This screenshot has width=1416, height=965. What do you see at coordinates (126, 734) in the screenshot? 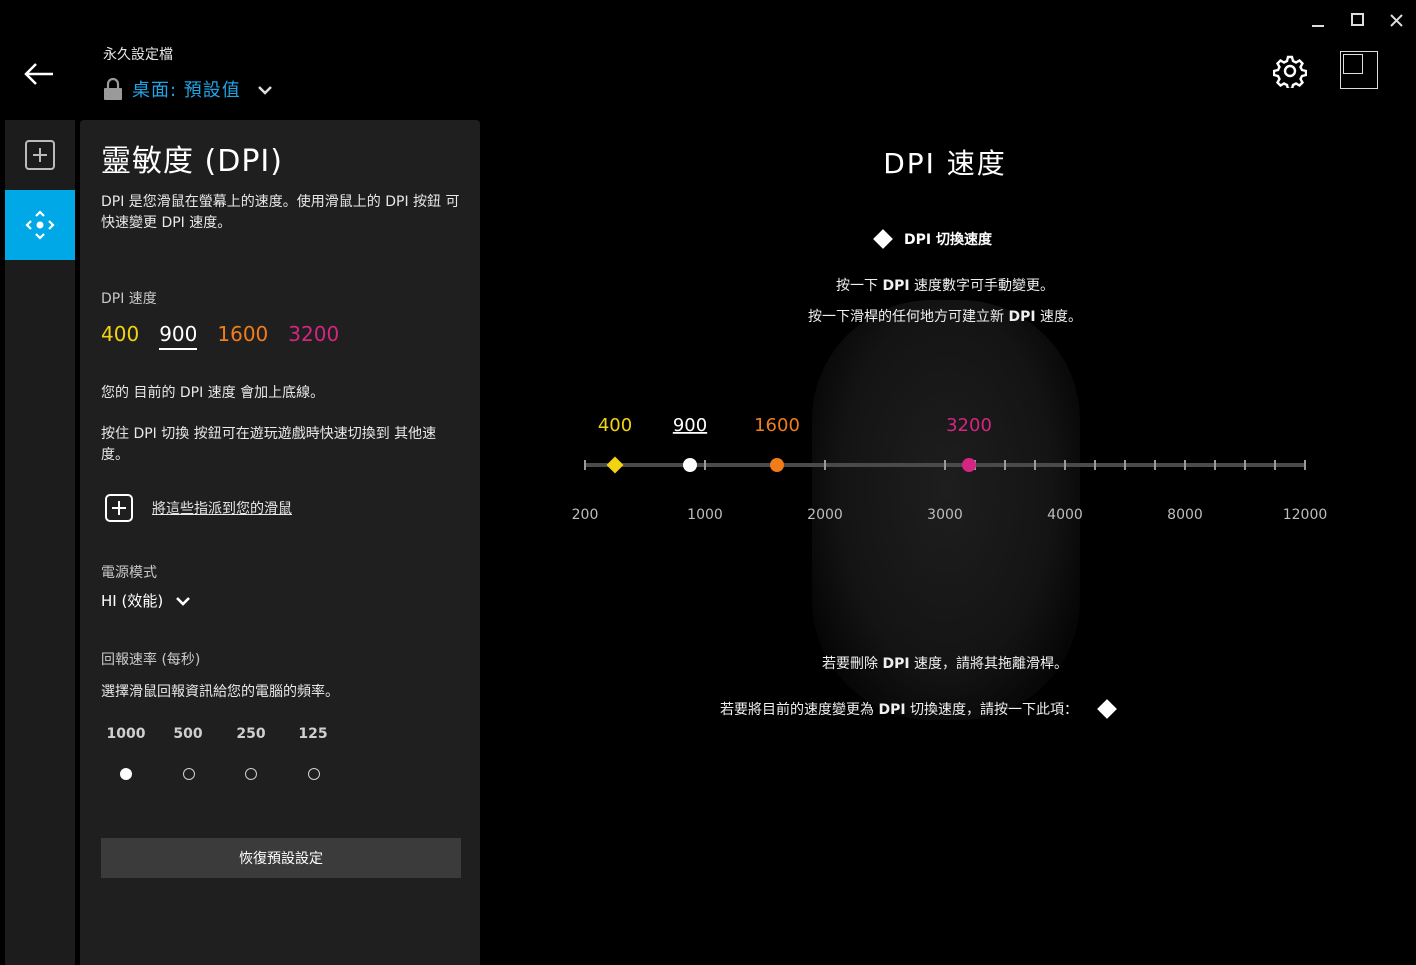
I see `rate-label-1000: 1000` at bounding box center [126, 734].